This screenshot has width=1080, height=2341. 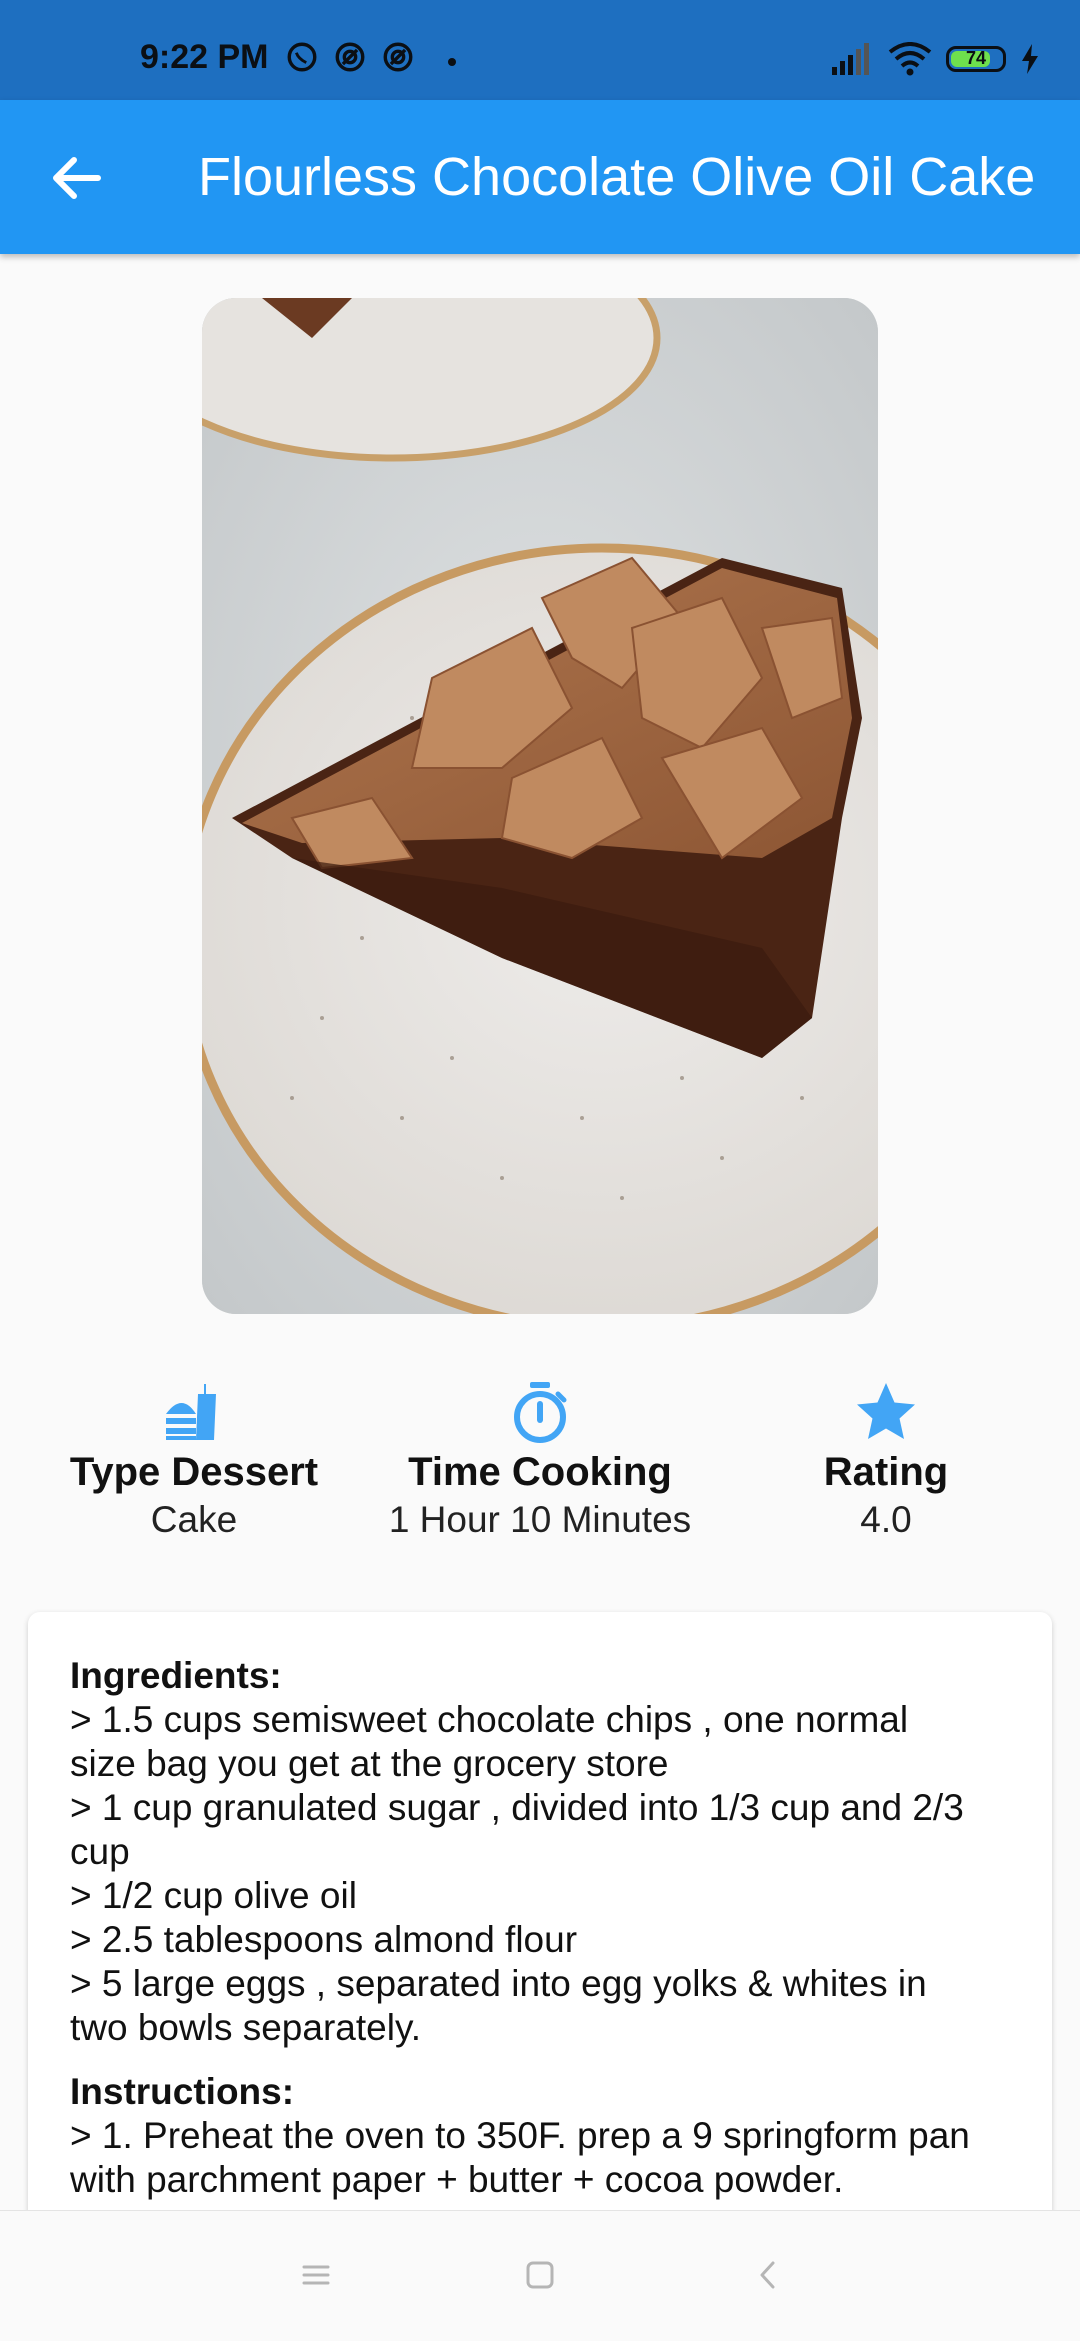 What do you see at coordinates (910, 59) in the screenshot?
I see `wifi-icon` at bounding box center [910, 59].